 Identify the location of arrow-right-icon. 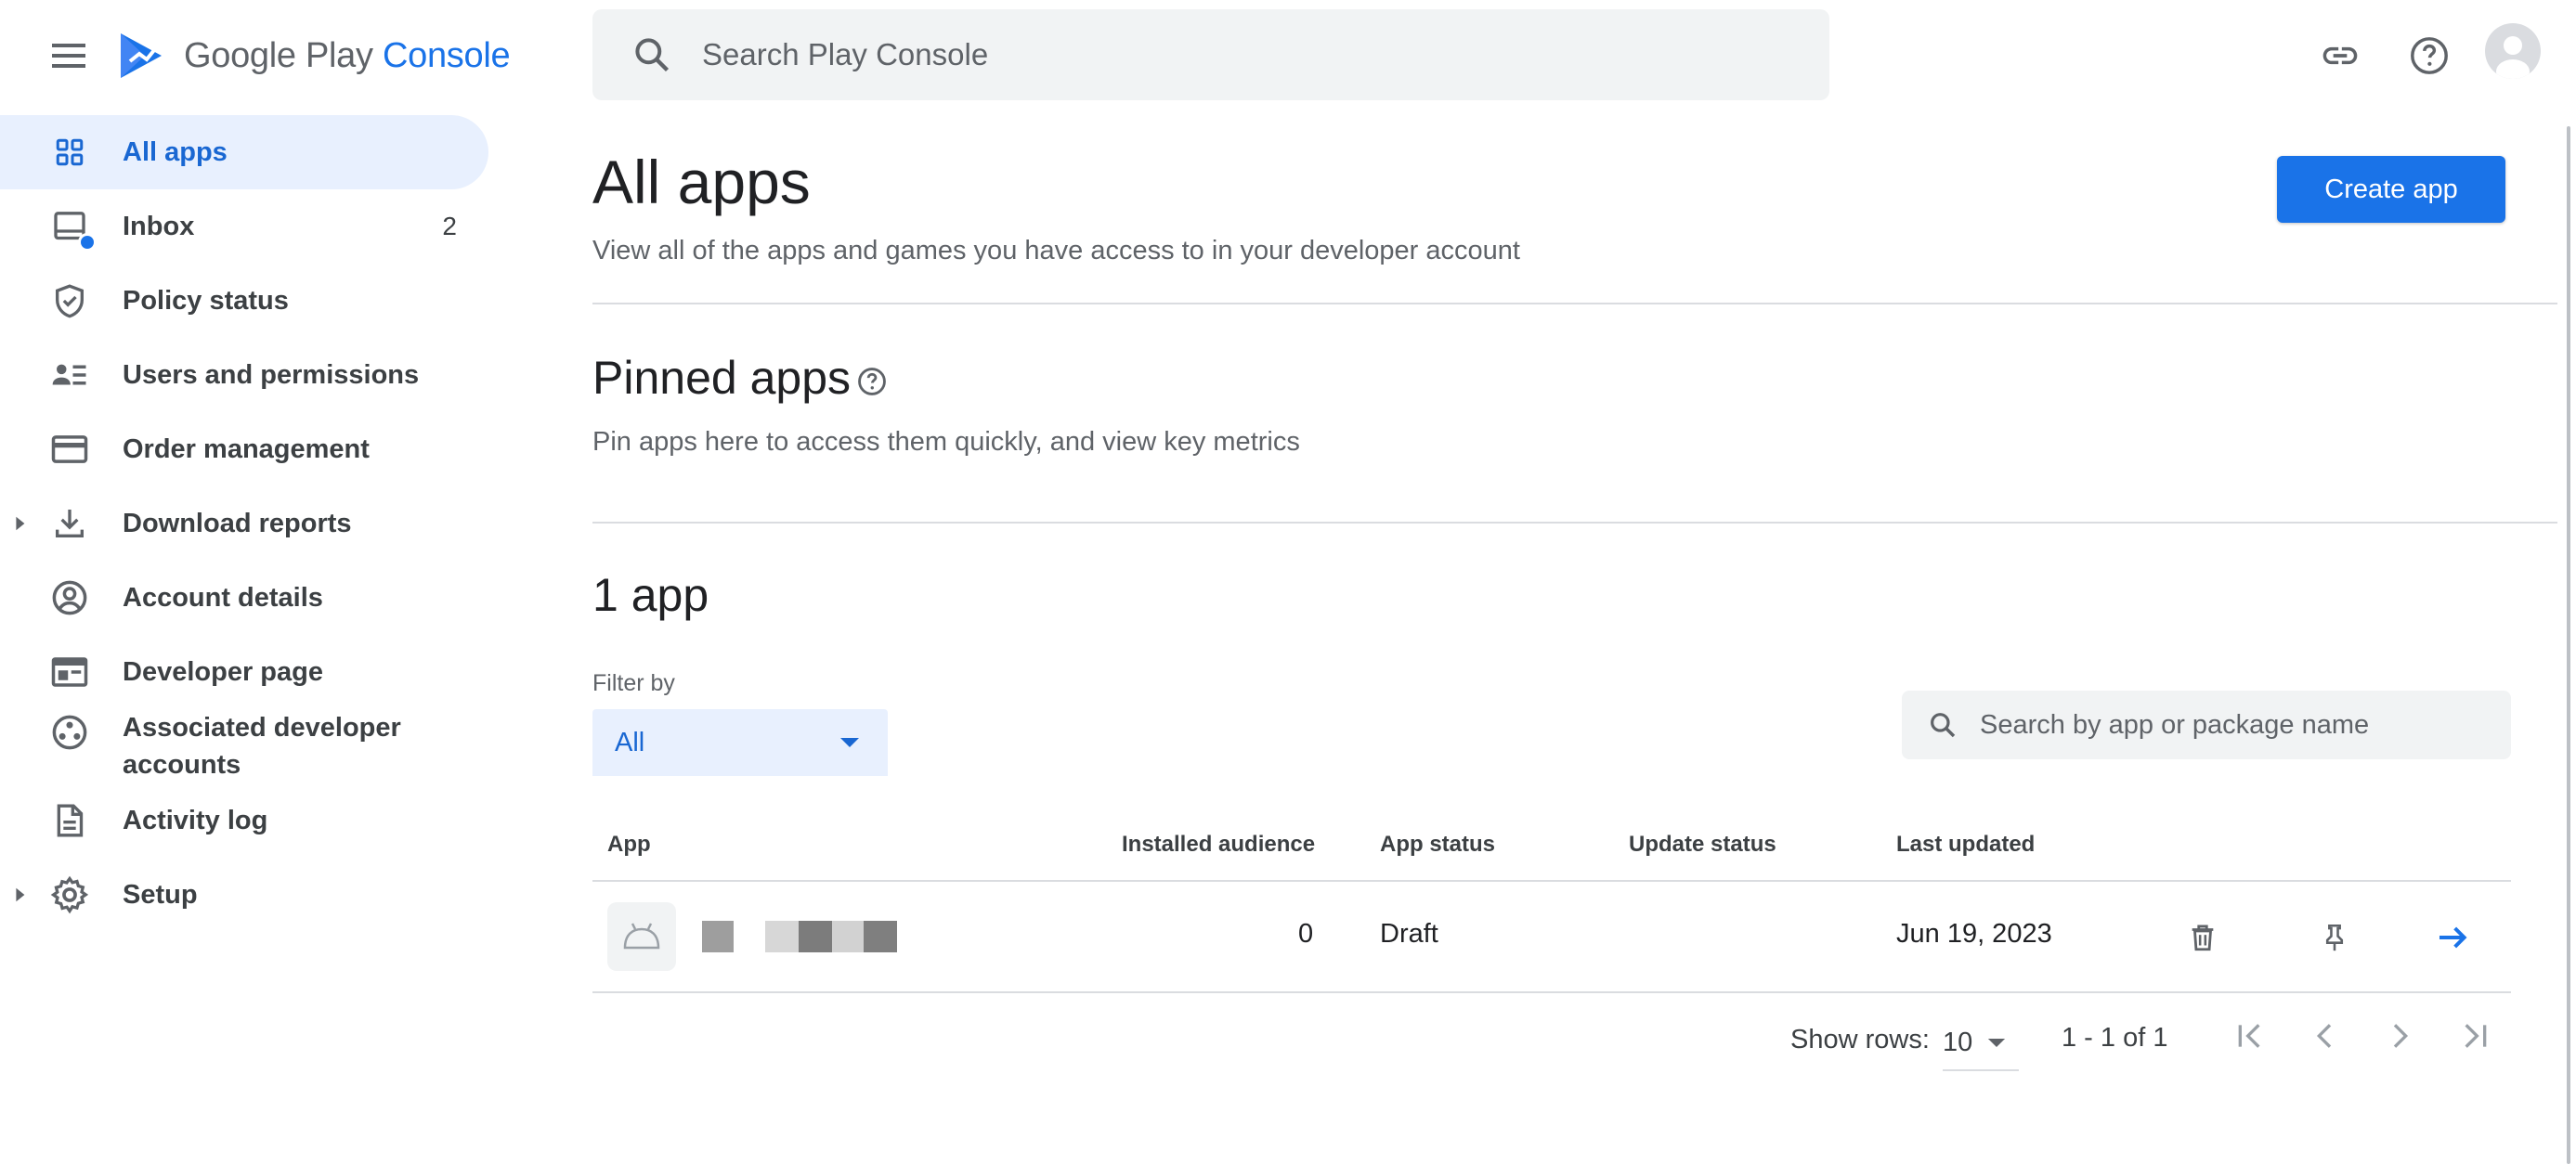
(2453, 937).